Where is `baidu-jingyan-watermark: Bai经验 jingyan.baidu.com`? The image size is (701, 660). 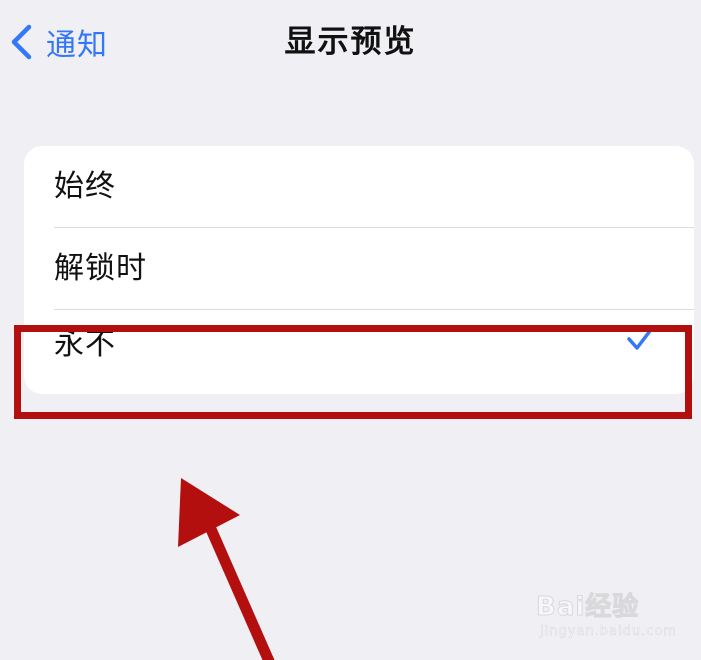
baidu-jingyan-watermark: Bai经验 jingyan.baidu.com is located at coordinates (615, 616).